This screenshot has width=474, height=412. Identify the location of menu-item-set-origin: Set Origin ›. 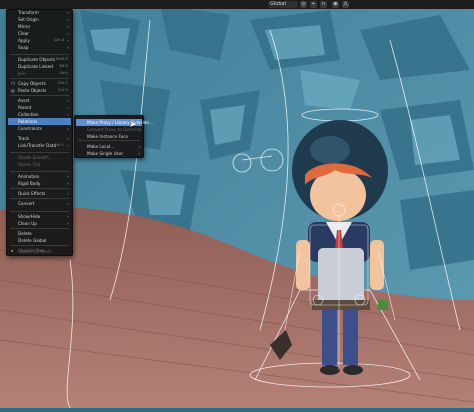
(39, 19).